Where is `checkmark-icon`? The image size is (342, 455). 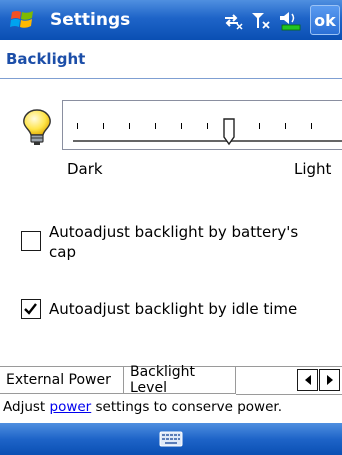 checkmark-icon is located at coordinates (30, 309).